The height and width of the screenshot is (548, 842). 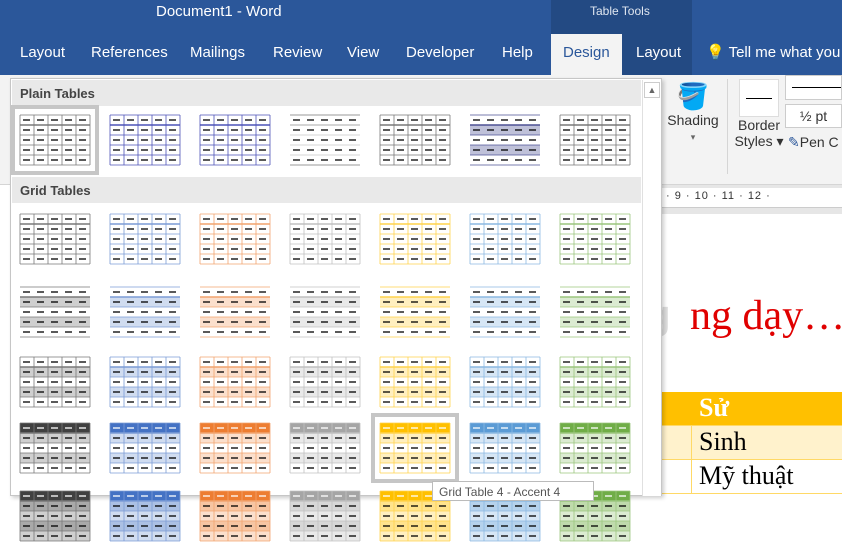 What do you see at coordinates (759, 141) in the screenshot?
I see `border-styles-label: Styles ▾` at bounding box center [759, 141].